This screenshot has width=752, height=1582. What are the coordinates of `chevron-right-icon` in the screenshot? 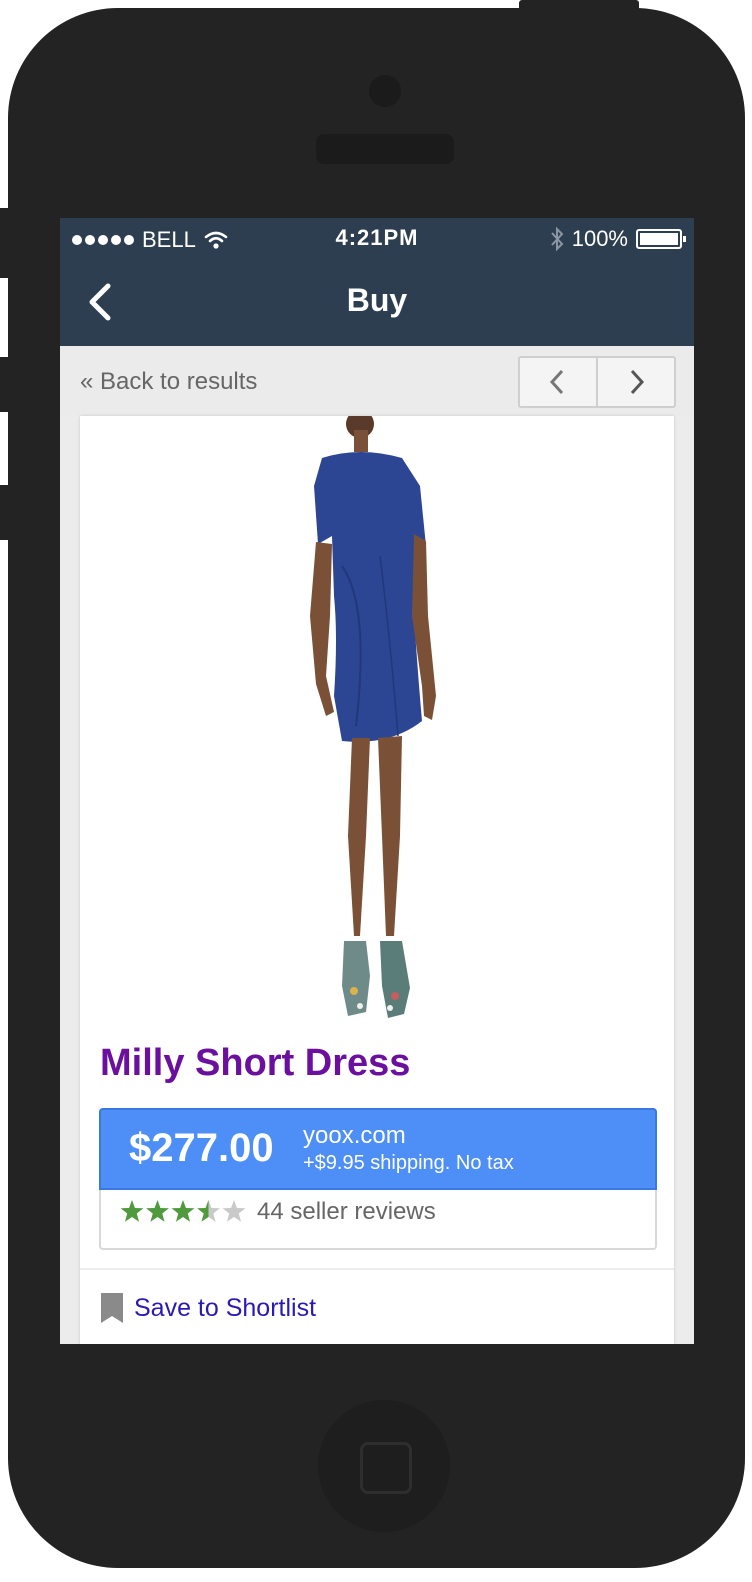 It's located at (637, 382).